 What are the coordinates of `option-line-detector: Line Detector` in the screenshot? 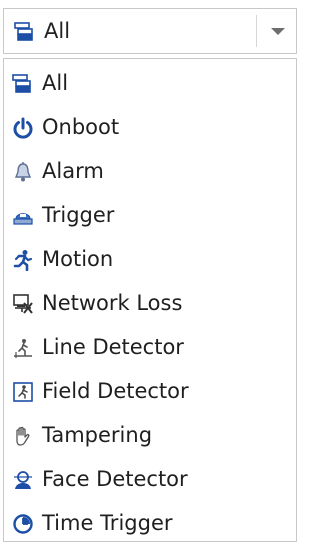 It's located at (150, 348).